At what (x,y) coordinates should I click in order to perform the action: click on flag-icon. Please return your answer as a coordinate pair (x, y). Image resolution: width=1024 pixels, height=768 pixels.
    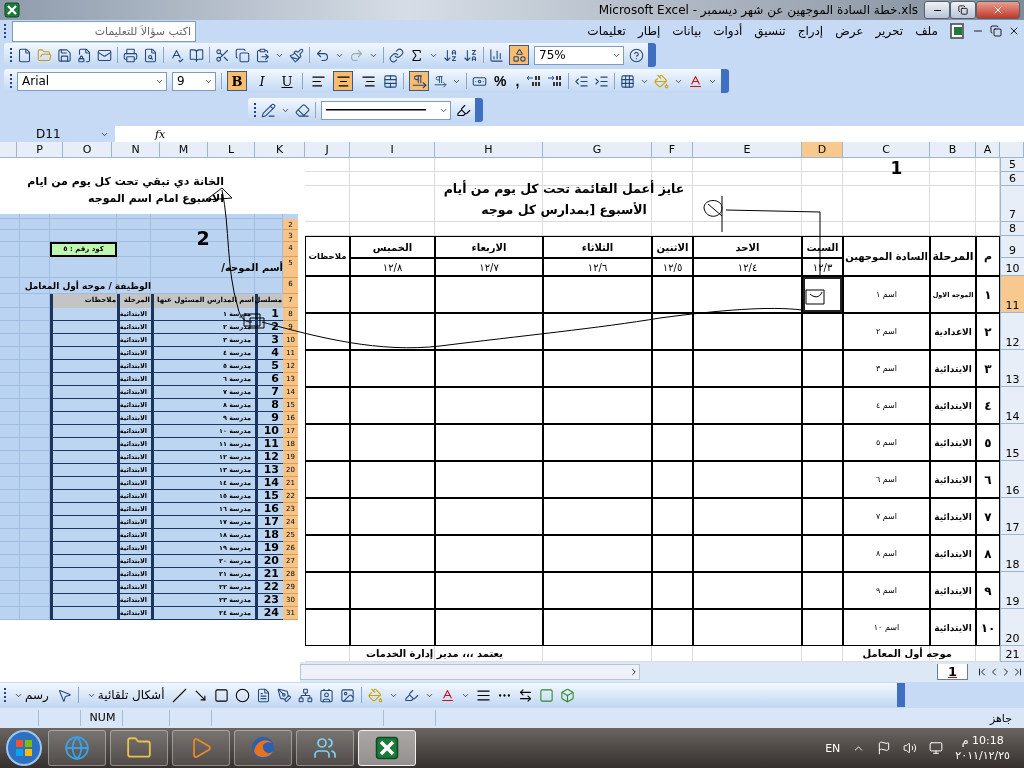
    Looking at the image, I should click on (884, 748).